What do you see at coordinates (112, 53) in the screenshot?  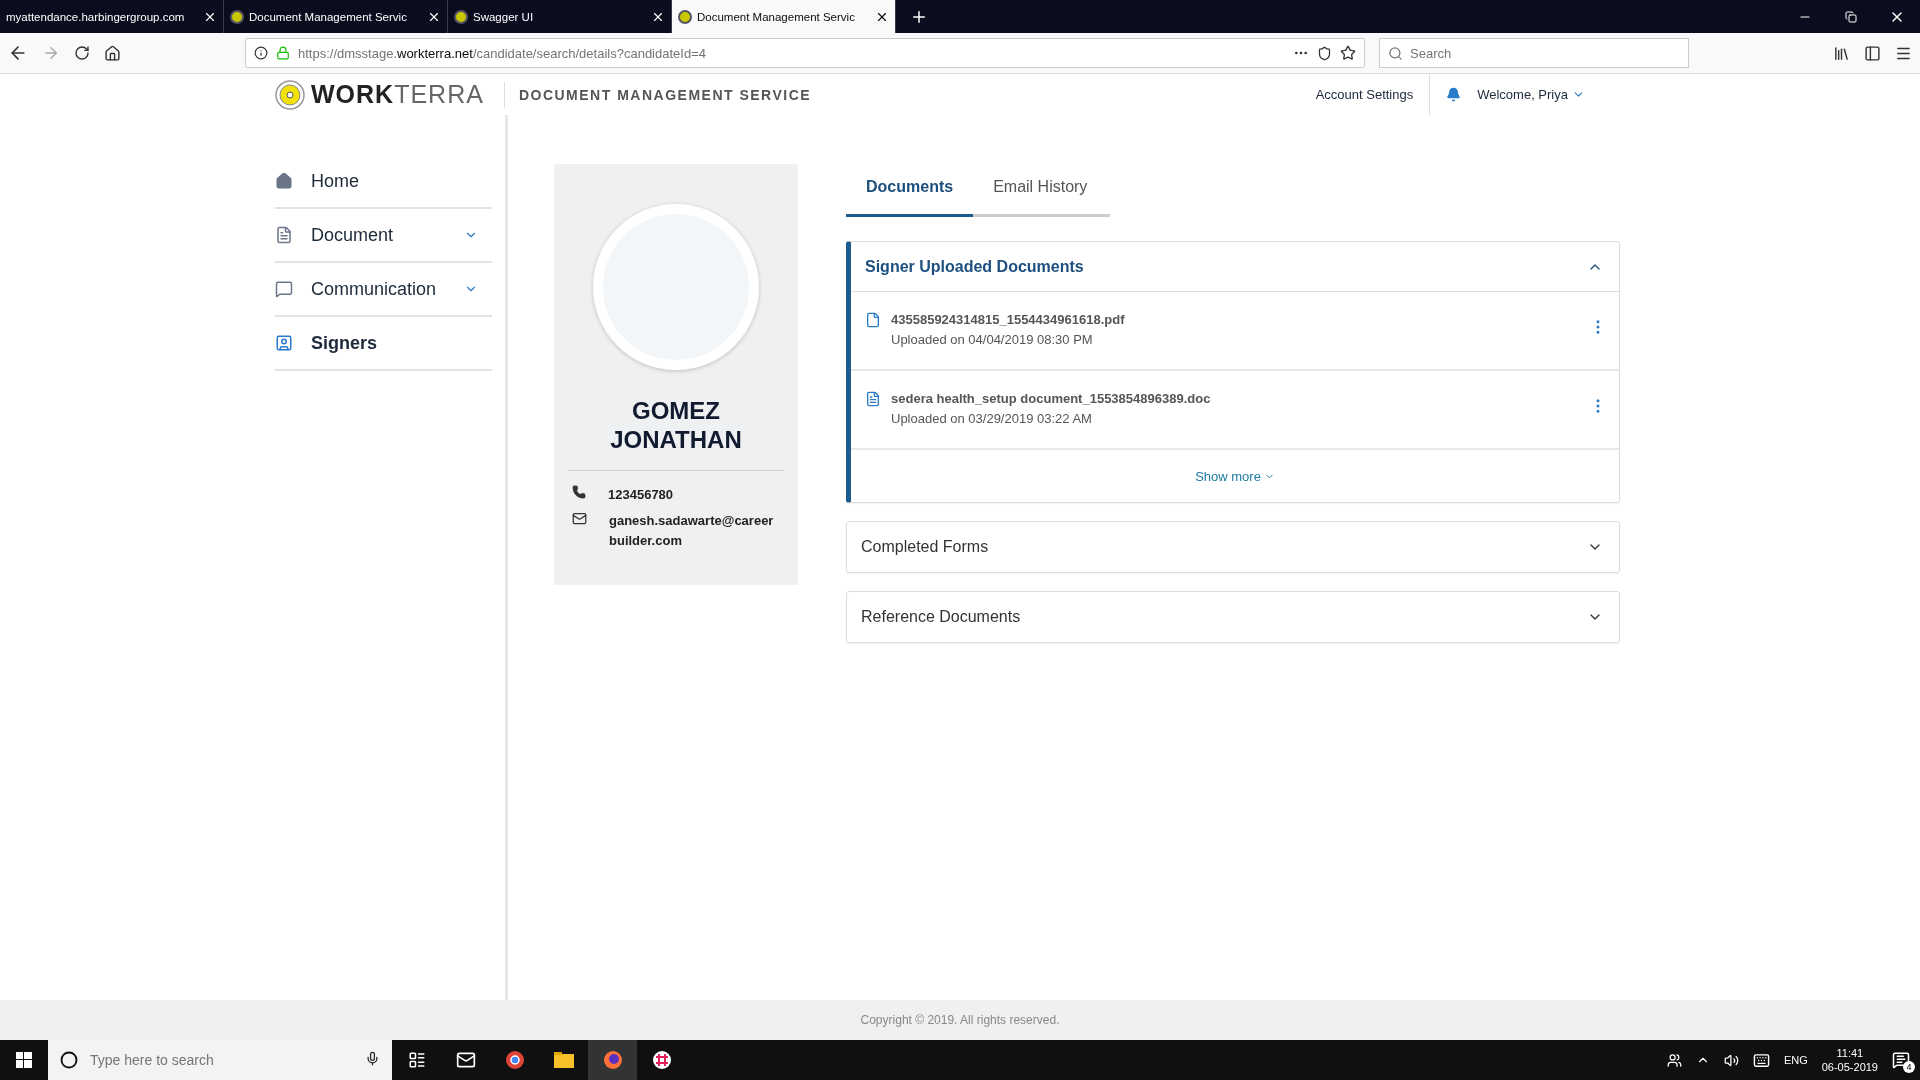 I see `home-icon` at bounding box center [112, 53].